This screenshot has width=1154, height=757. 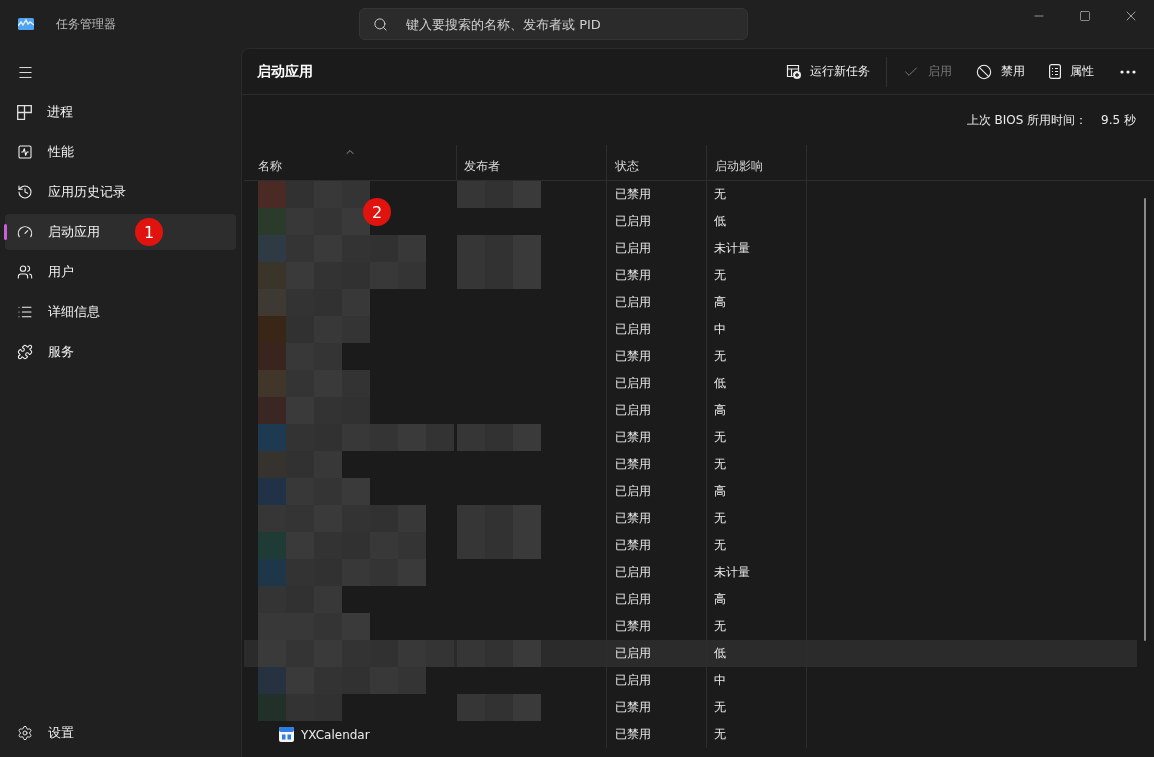 I want to click on sidebar-item: 进程, so click(x=120, y=112).